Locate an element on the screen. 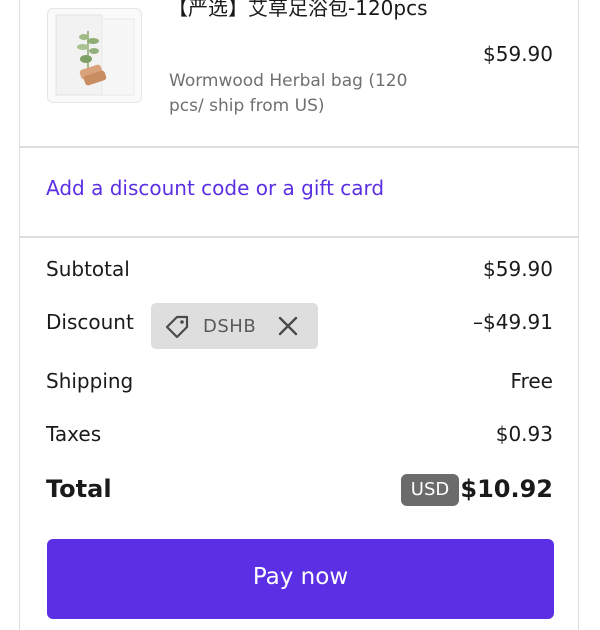 This screenshot has width=600, height=630. taxes-value: $0.93 is located at coordinates (524, 434).